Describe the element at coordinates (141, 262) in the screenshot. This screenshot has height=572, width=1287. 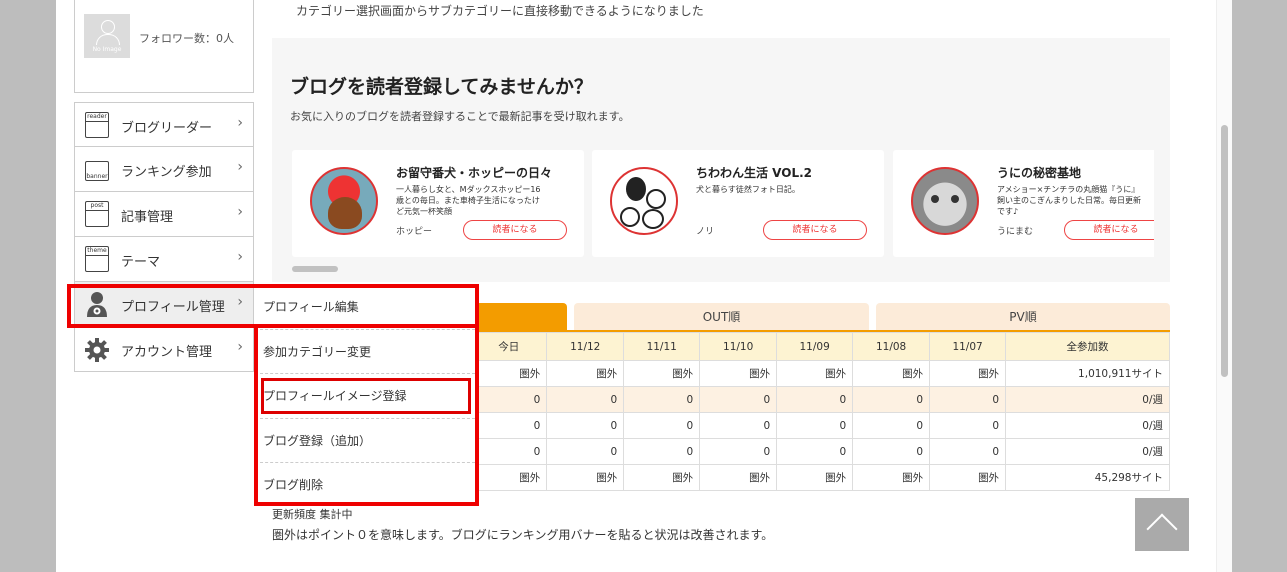
I see `sidebar-item-label: テーマ` at that location.